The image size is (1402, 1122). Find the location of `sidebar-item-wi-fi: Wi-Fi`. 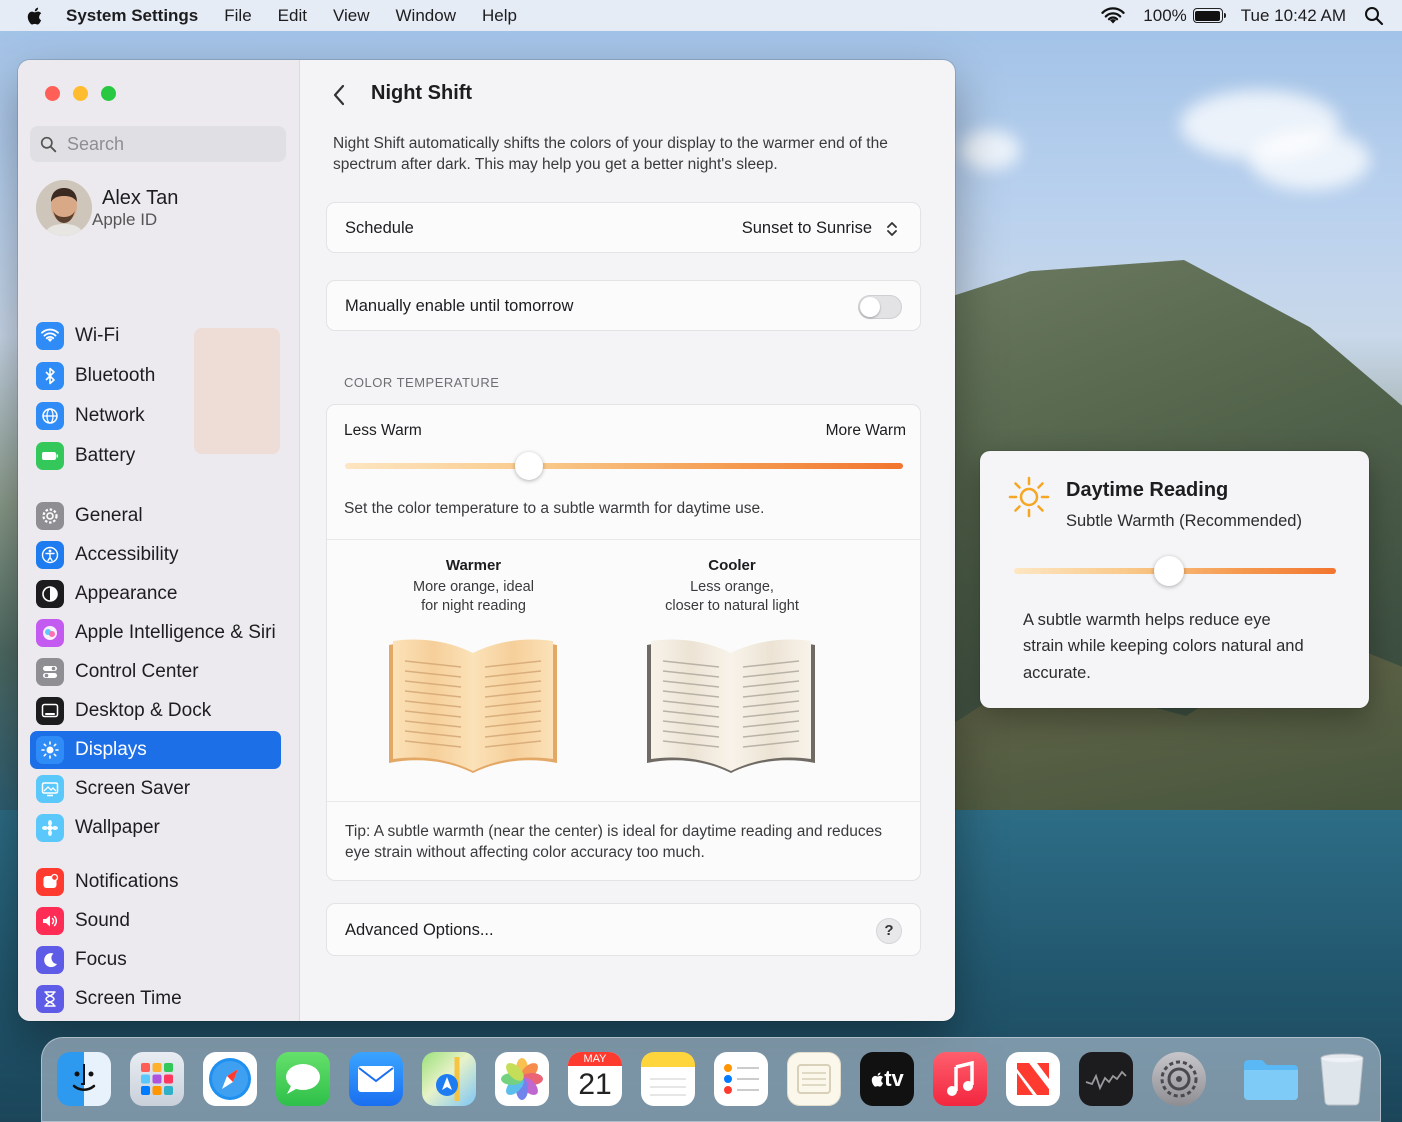

sidebar-item-wi-fi: Wi-Fi is located at coordinates (155, 336).